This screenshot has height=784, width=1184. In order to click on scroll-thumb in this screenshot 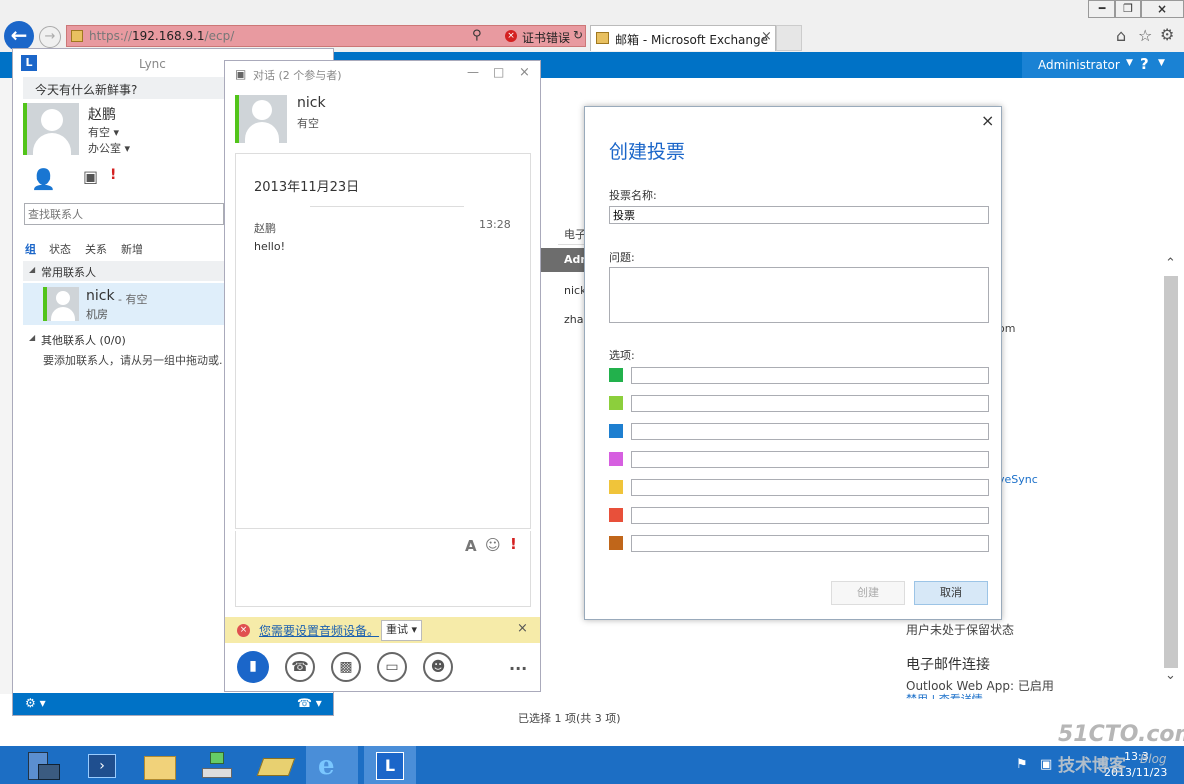, I will do `click(1171, 472)`.